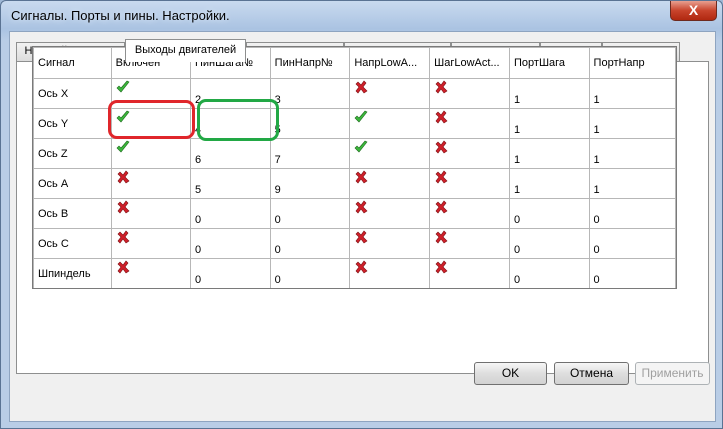 The width and height of the screenshot is (723, 429). Describe the element at coordinates (72, 123) in the screenshot. I see `row-signal-name: Ось Y` at that location.